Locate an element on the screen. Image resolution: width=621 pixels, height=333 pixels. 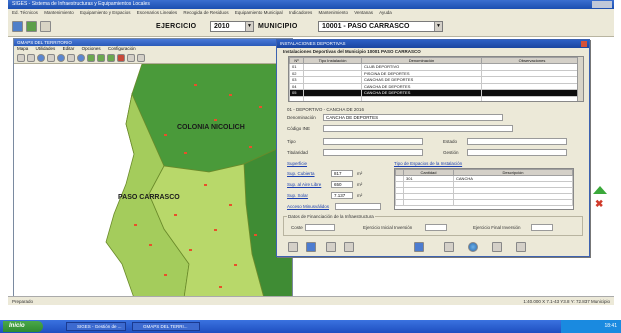
menu-item: Ayuda is located at coordinates (385, 12).